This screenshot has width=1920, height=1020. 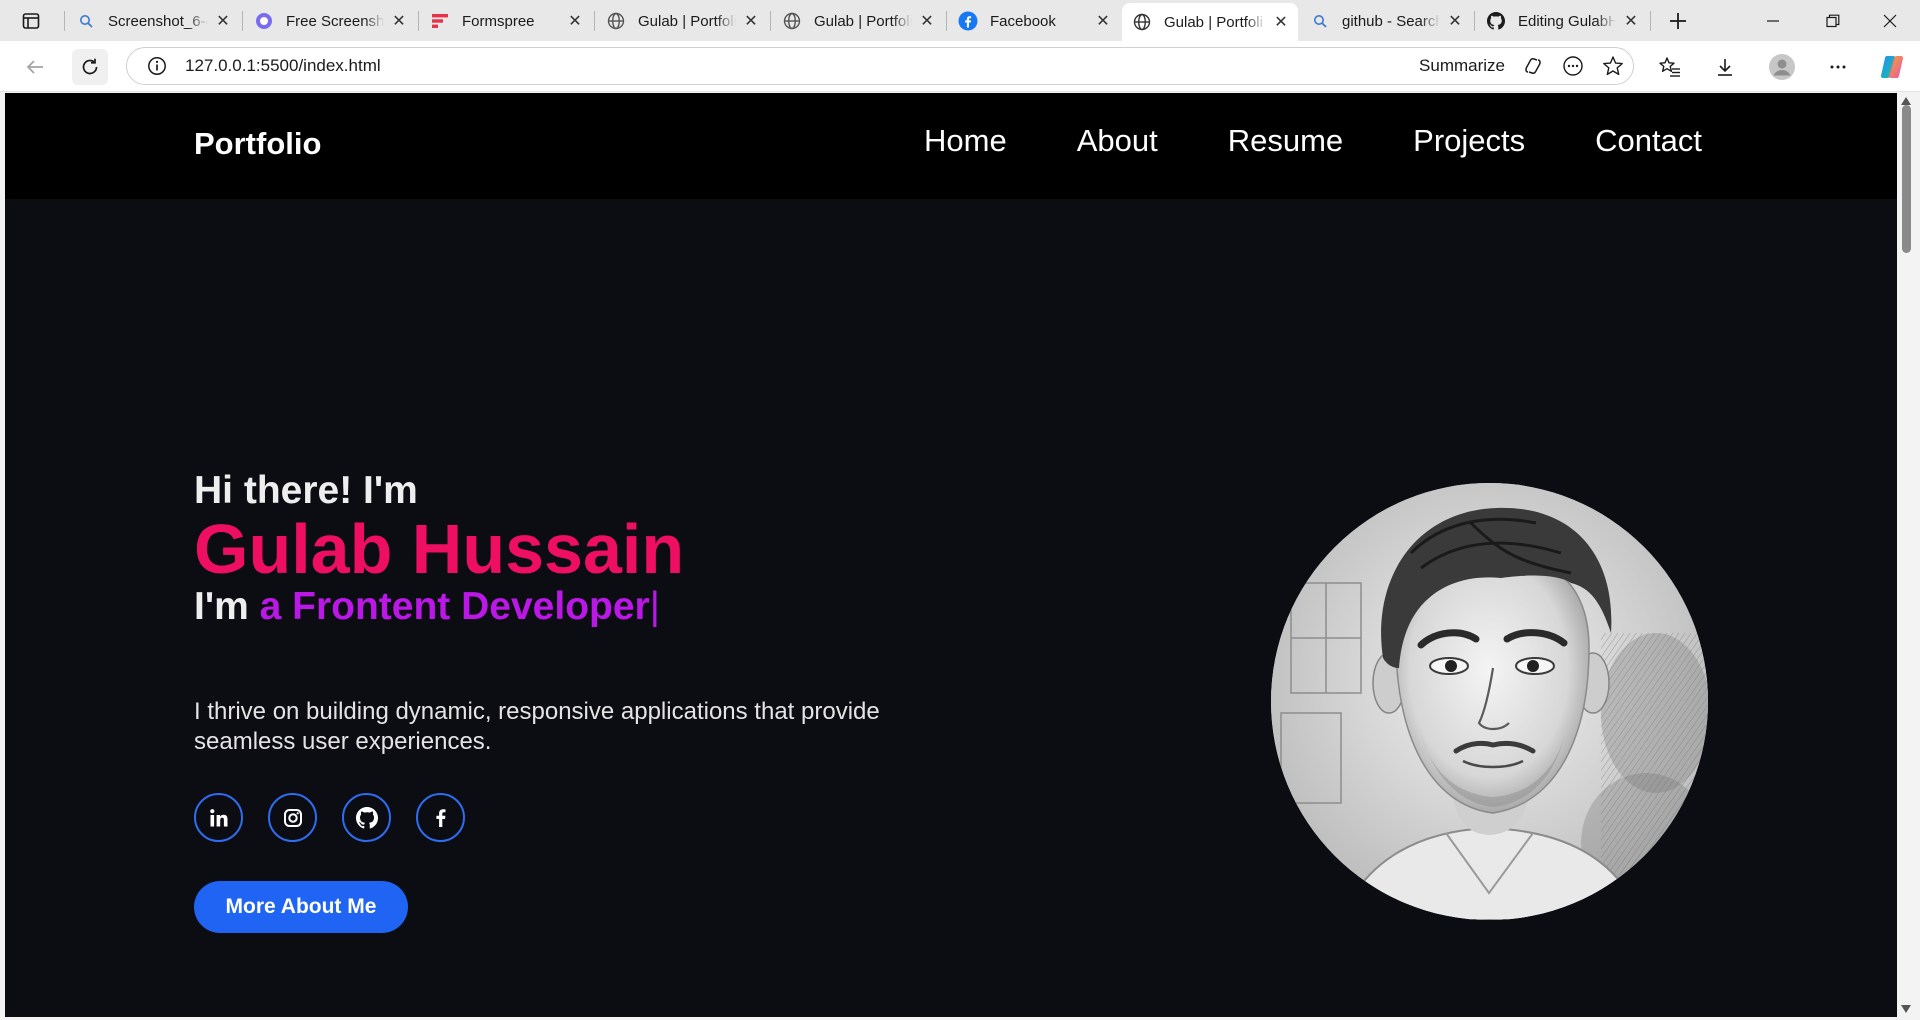 I want to click on tab: github - Search ✕, so click(x=1386, y=21).